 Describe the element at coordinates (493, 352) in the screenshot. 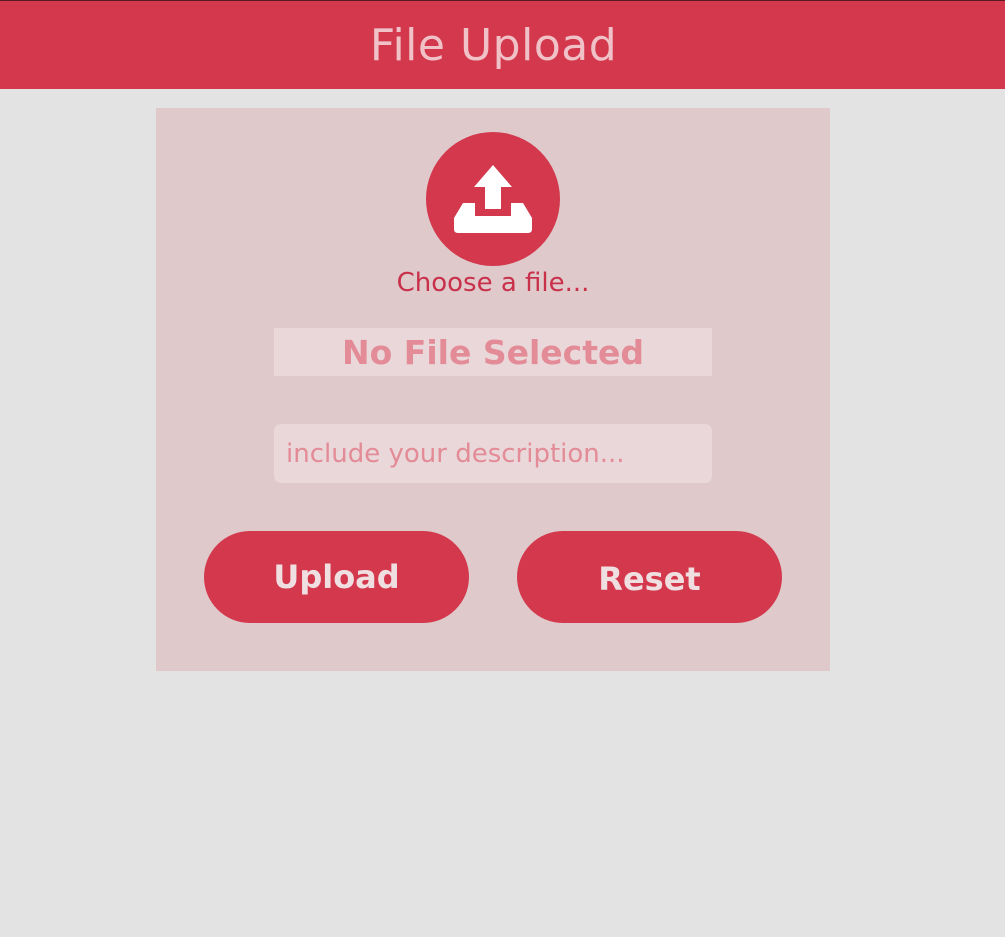

I see `file-status: No File Selected` at that location.